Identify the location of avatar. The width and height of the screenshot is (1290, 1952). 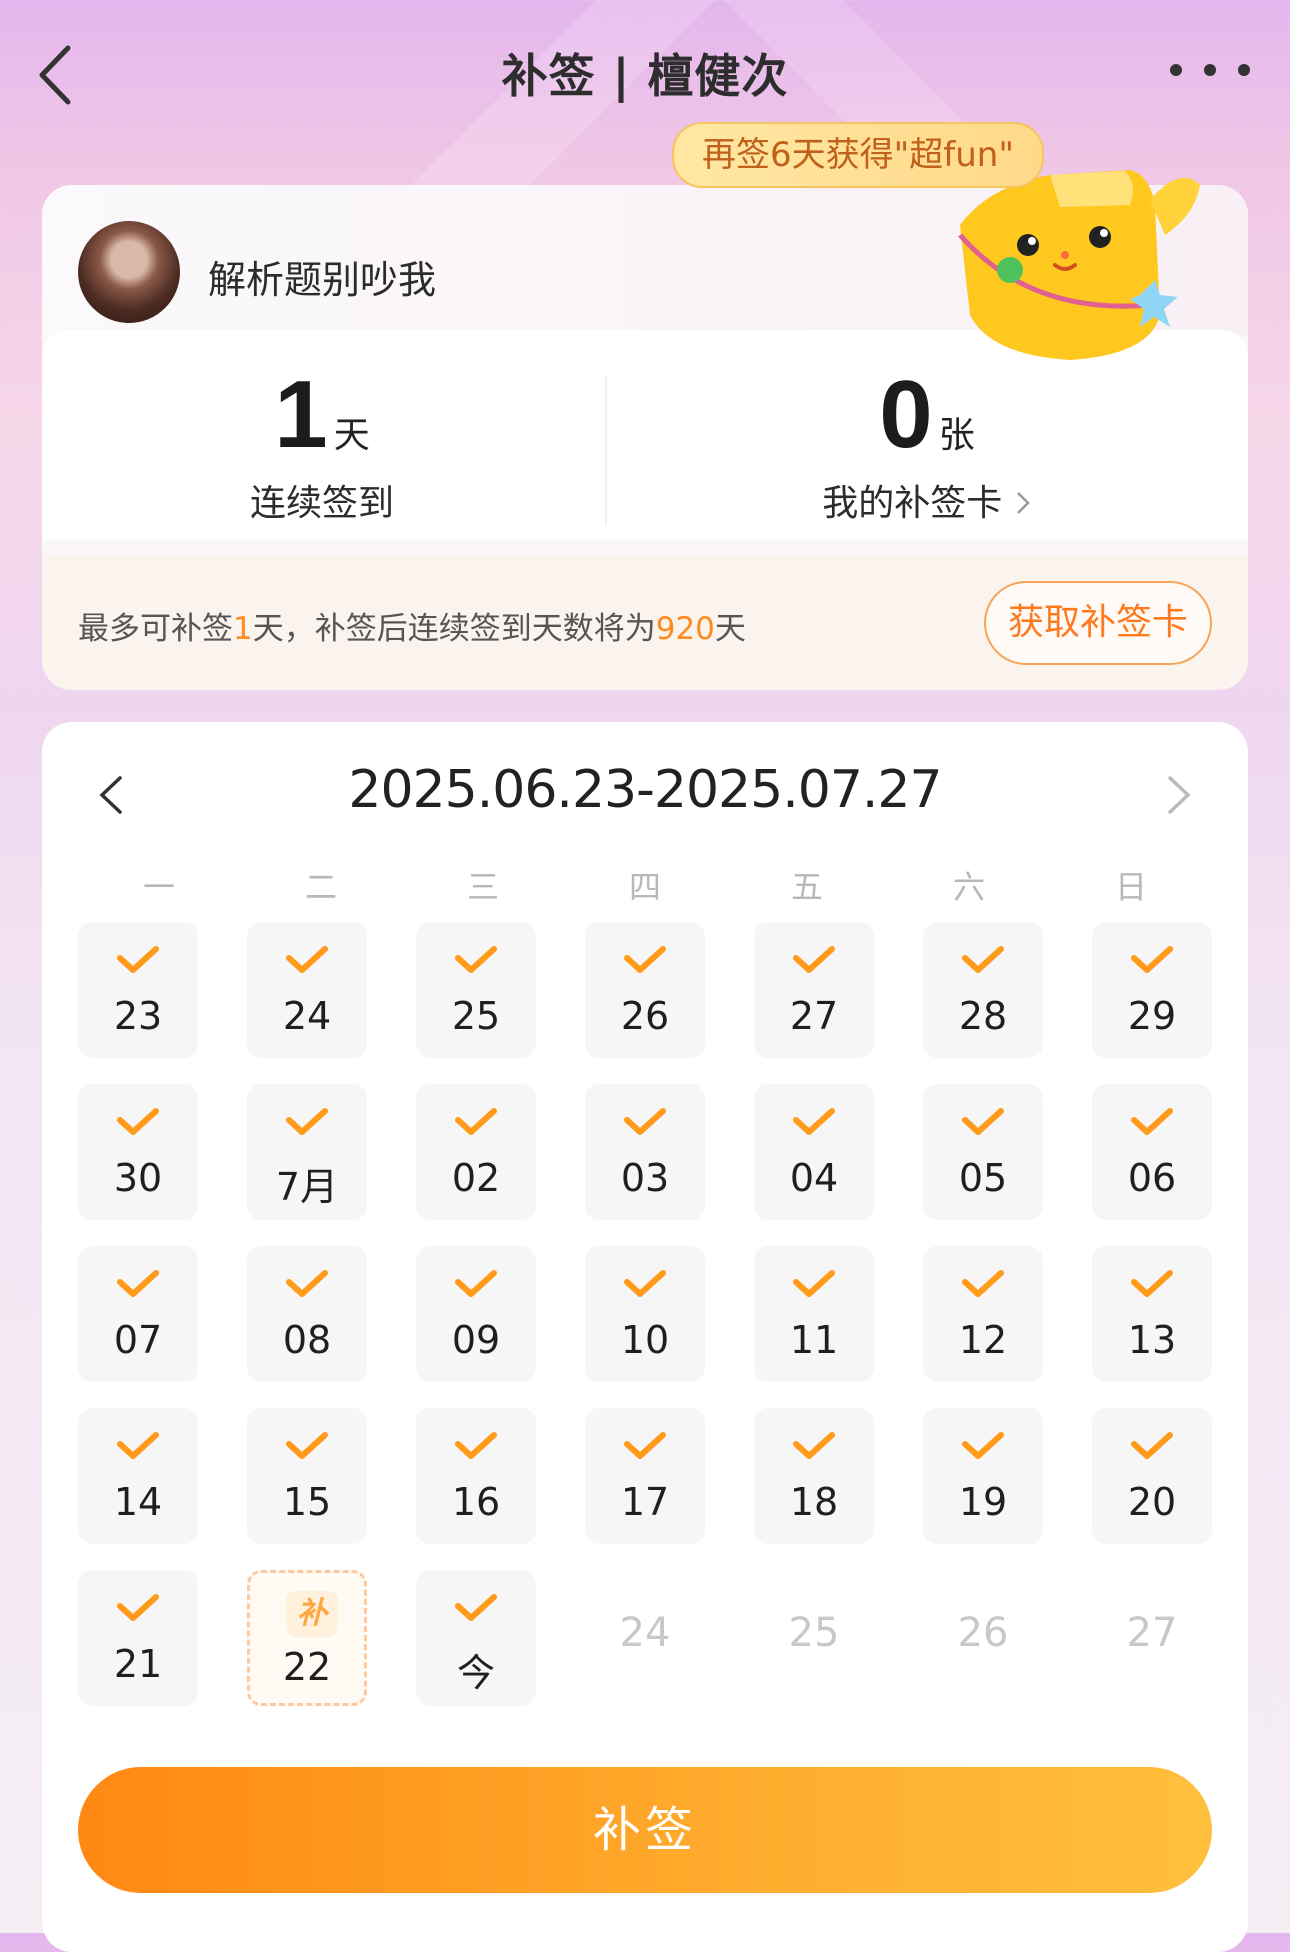
(129, 272).